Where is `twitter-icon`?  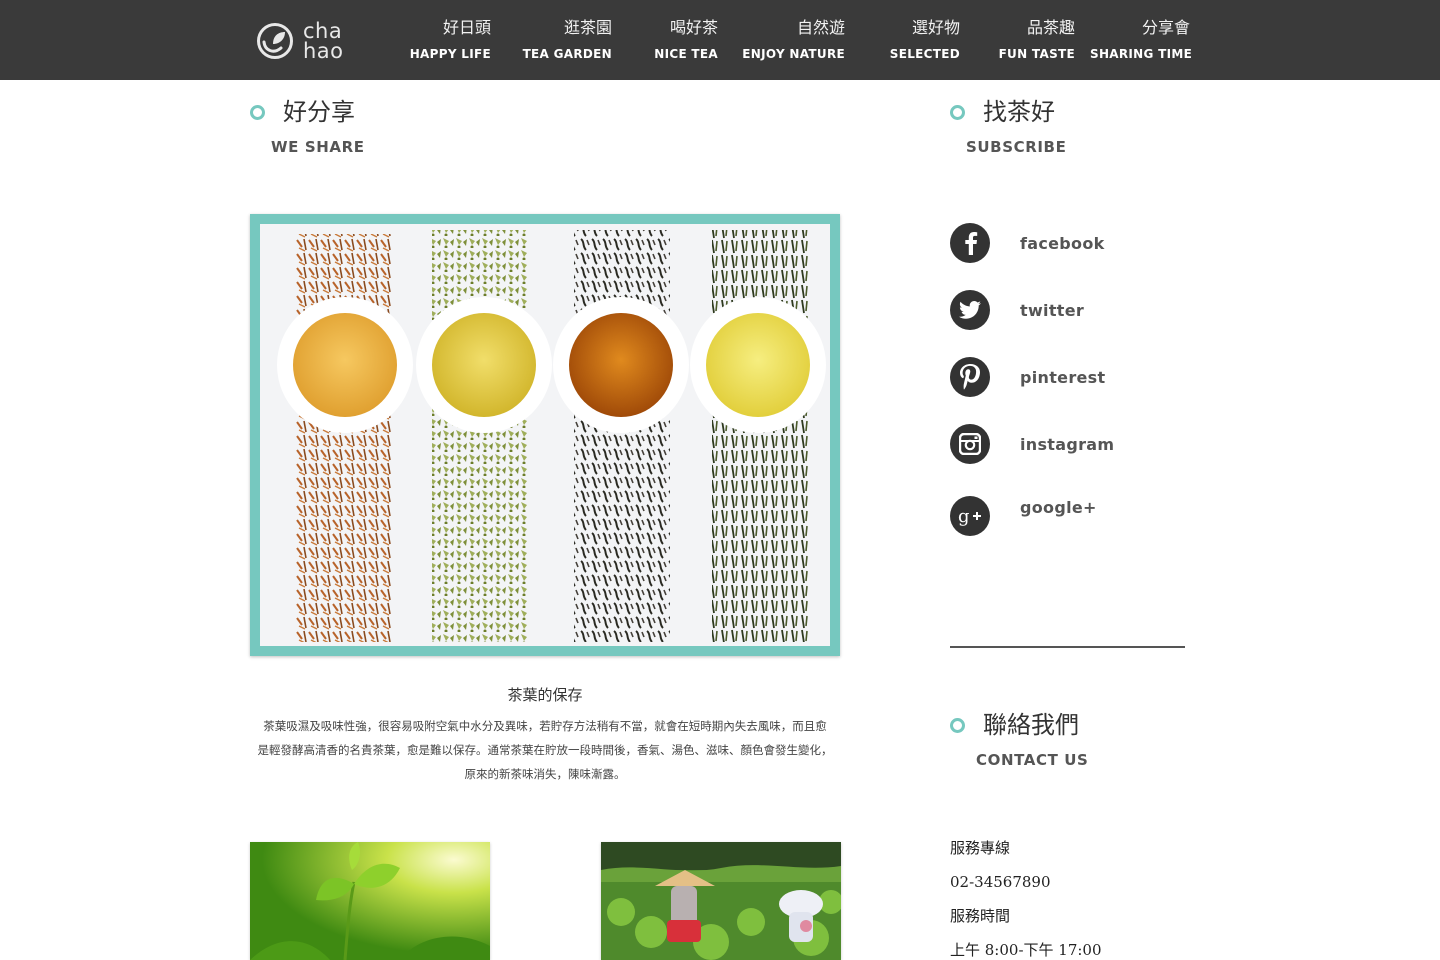
twitter-icon is located at coordinates (970, 310).